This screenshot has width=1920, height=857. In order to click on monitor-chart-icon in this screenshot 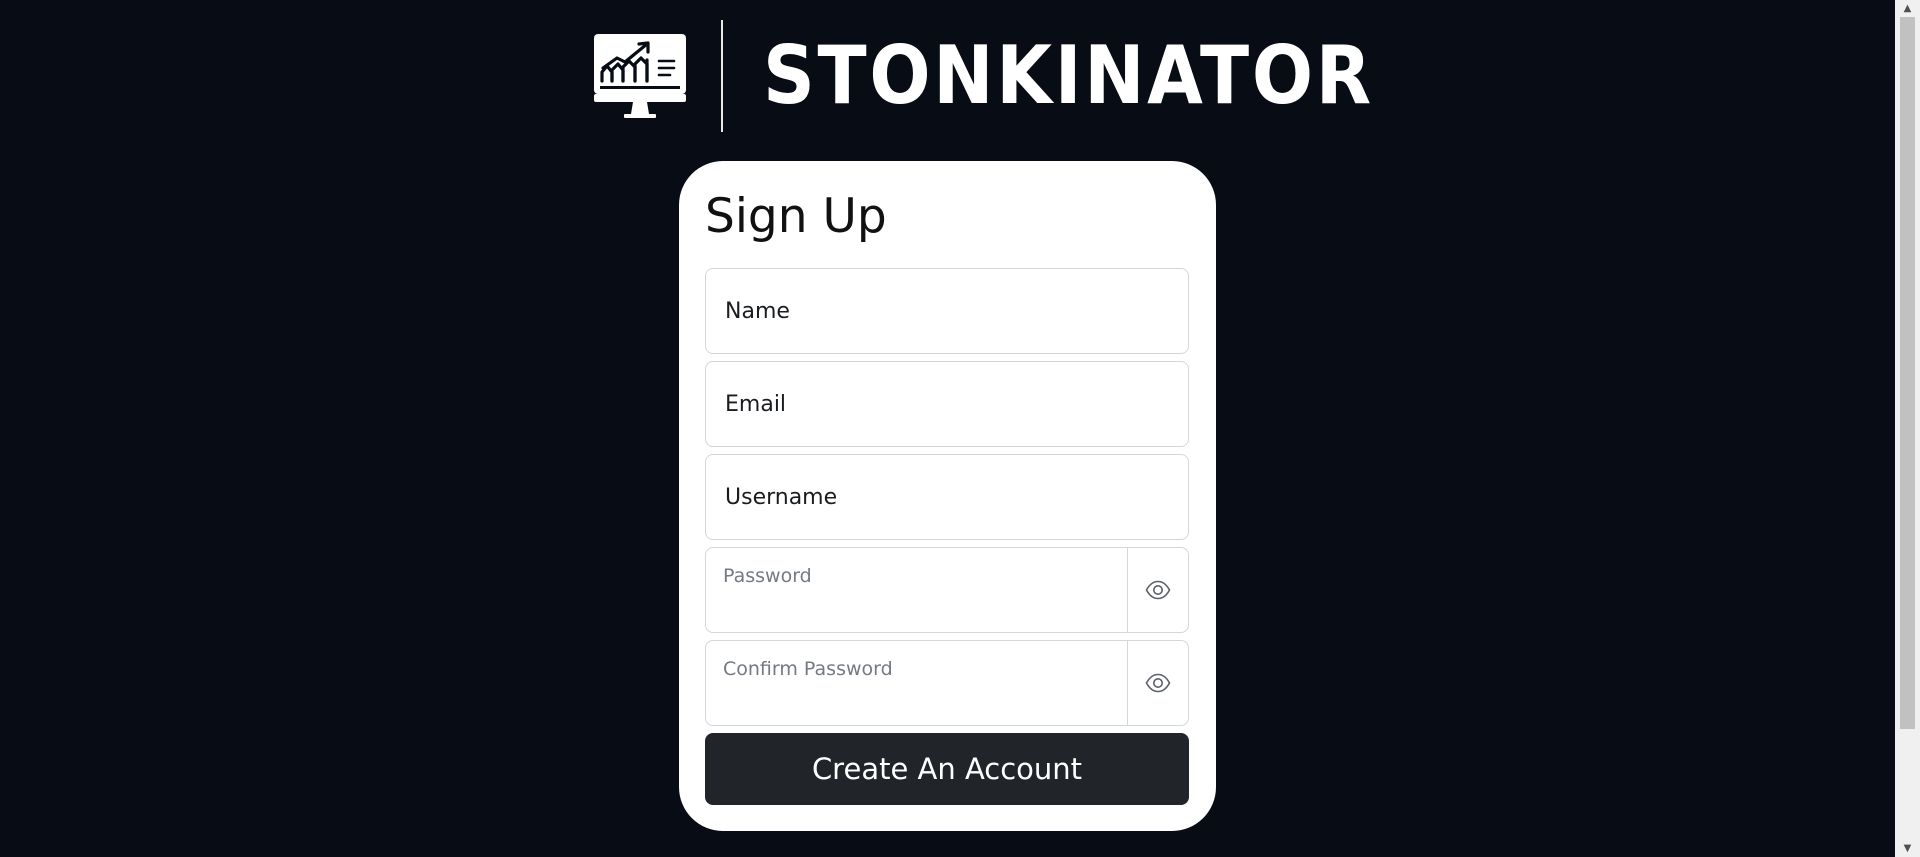, I will do `click(640, 76)`.